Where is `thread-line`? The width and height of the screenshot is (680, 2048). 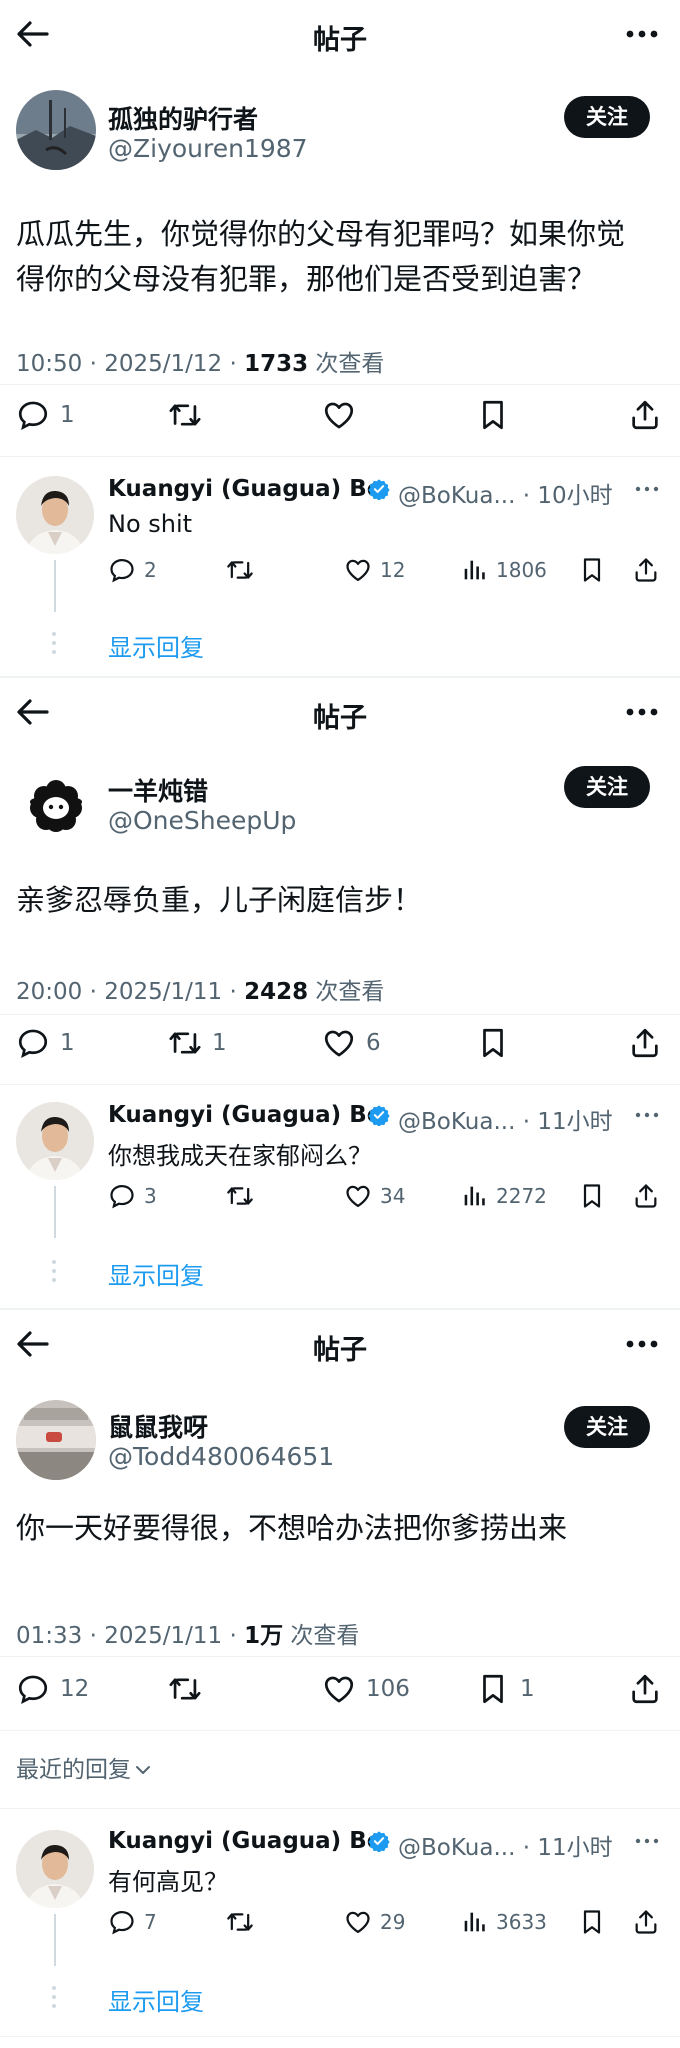 thread-line is located at coordinates (55, 1212).